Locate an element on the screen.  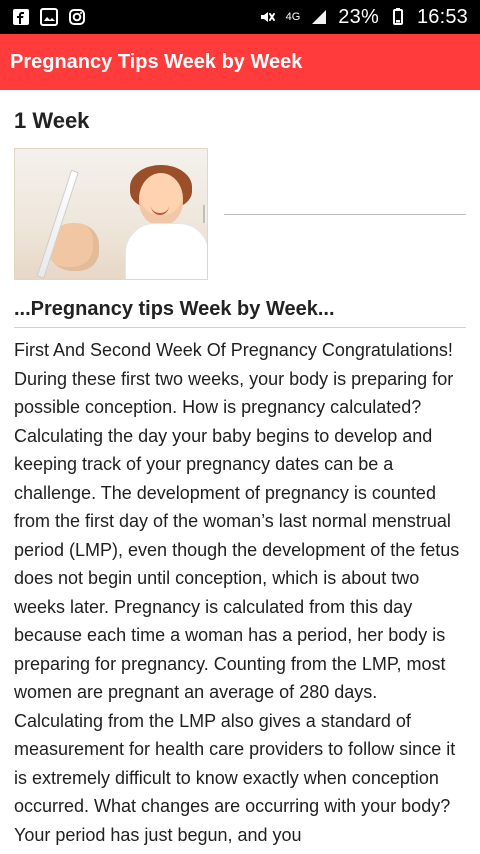
facebook-icon is located at coordinates (21, 17).